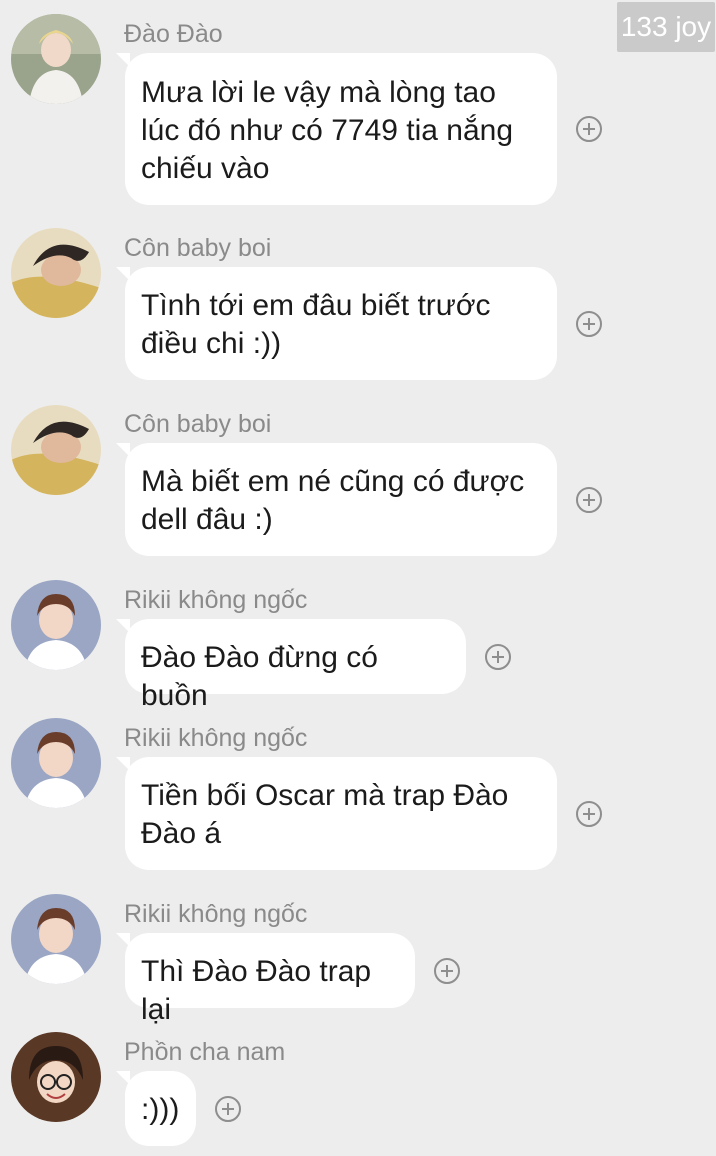 This screenshot has height=1156, width=716. Describe the element at coordinates (336, 813) in the screenshot. I see `message-bubble: Tiền bối Oscar mà trap Đào Đào á` at that location.